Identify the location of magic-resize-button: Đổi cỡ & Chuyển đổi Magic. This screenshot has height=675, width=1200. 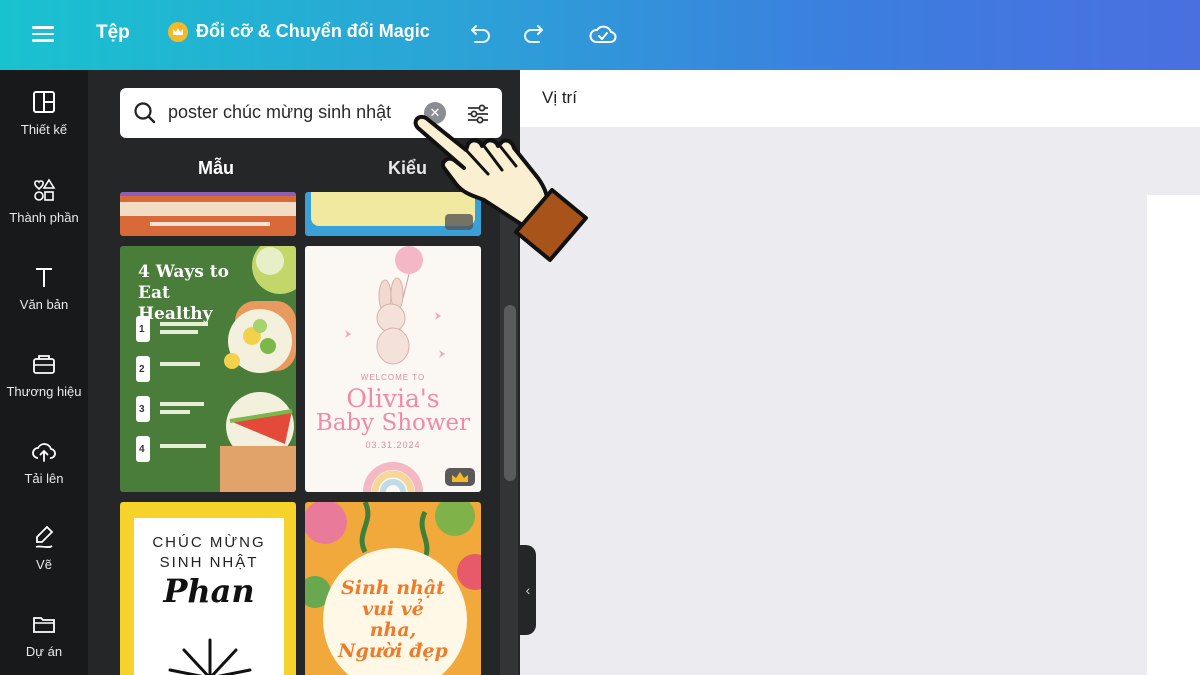
(299, 31).